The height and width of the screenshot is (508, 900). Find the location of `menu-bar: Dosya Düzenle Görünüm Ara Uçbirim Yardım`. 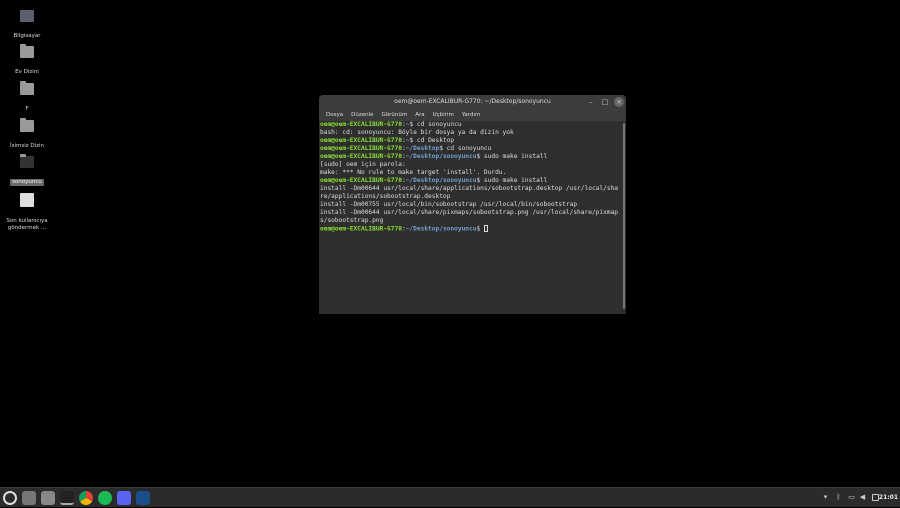

menu-bar: Dosya Düzenle Görünüm Ara Uçbirim Yardım is located at coordinates (472, 115).